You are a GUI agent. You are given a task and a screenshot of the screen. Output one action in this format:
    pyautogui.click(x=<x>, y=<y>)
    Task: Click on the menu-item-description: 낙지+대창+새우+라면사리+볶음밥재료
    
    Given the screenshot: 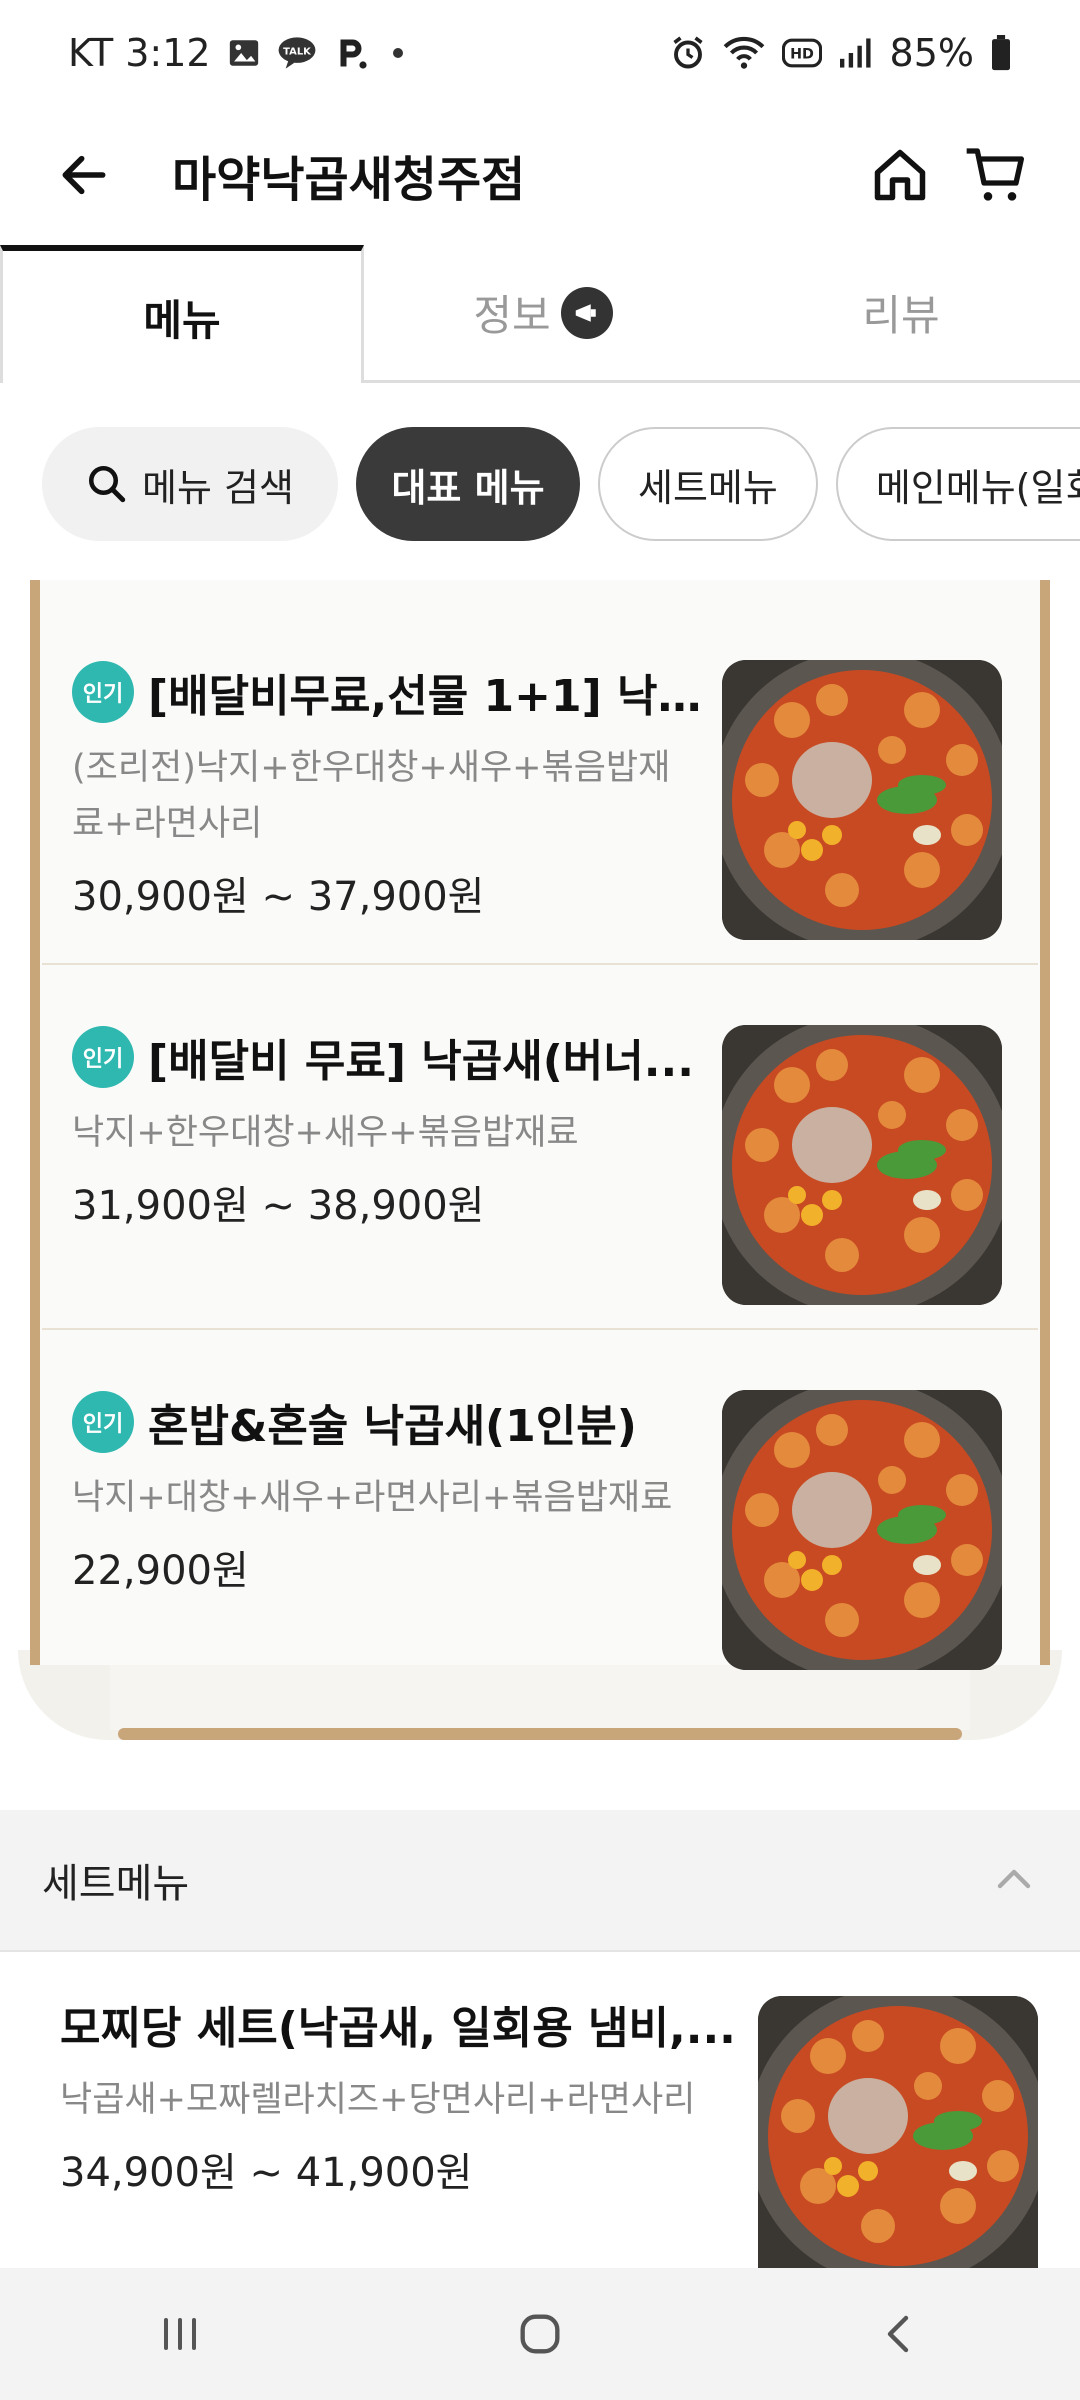 What is the action you would take?
    pyautogui.click(x=372, y=1498)
    